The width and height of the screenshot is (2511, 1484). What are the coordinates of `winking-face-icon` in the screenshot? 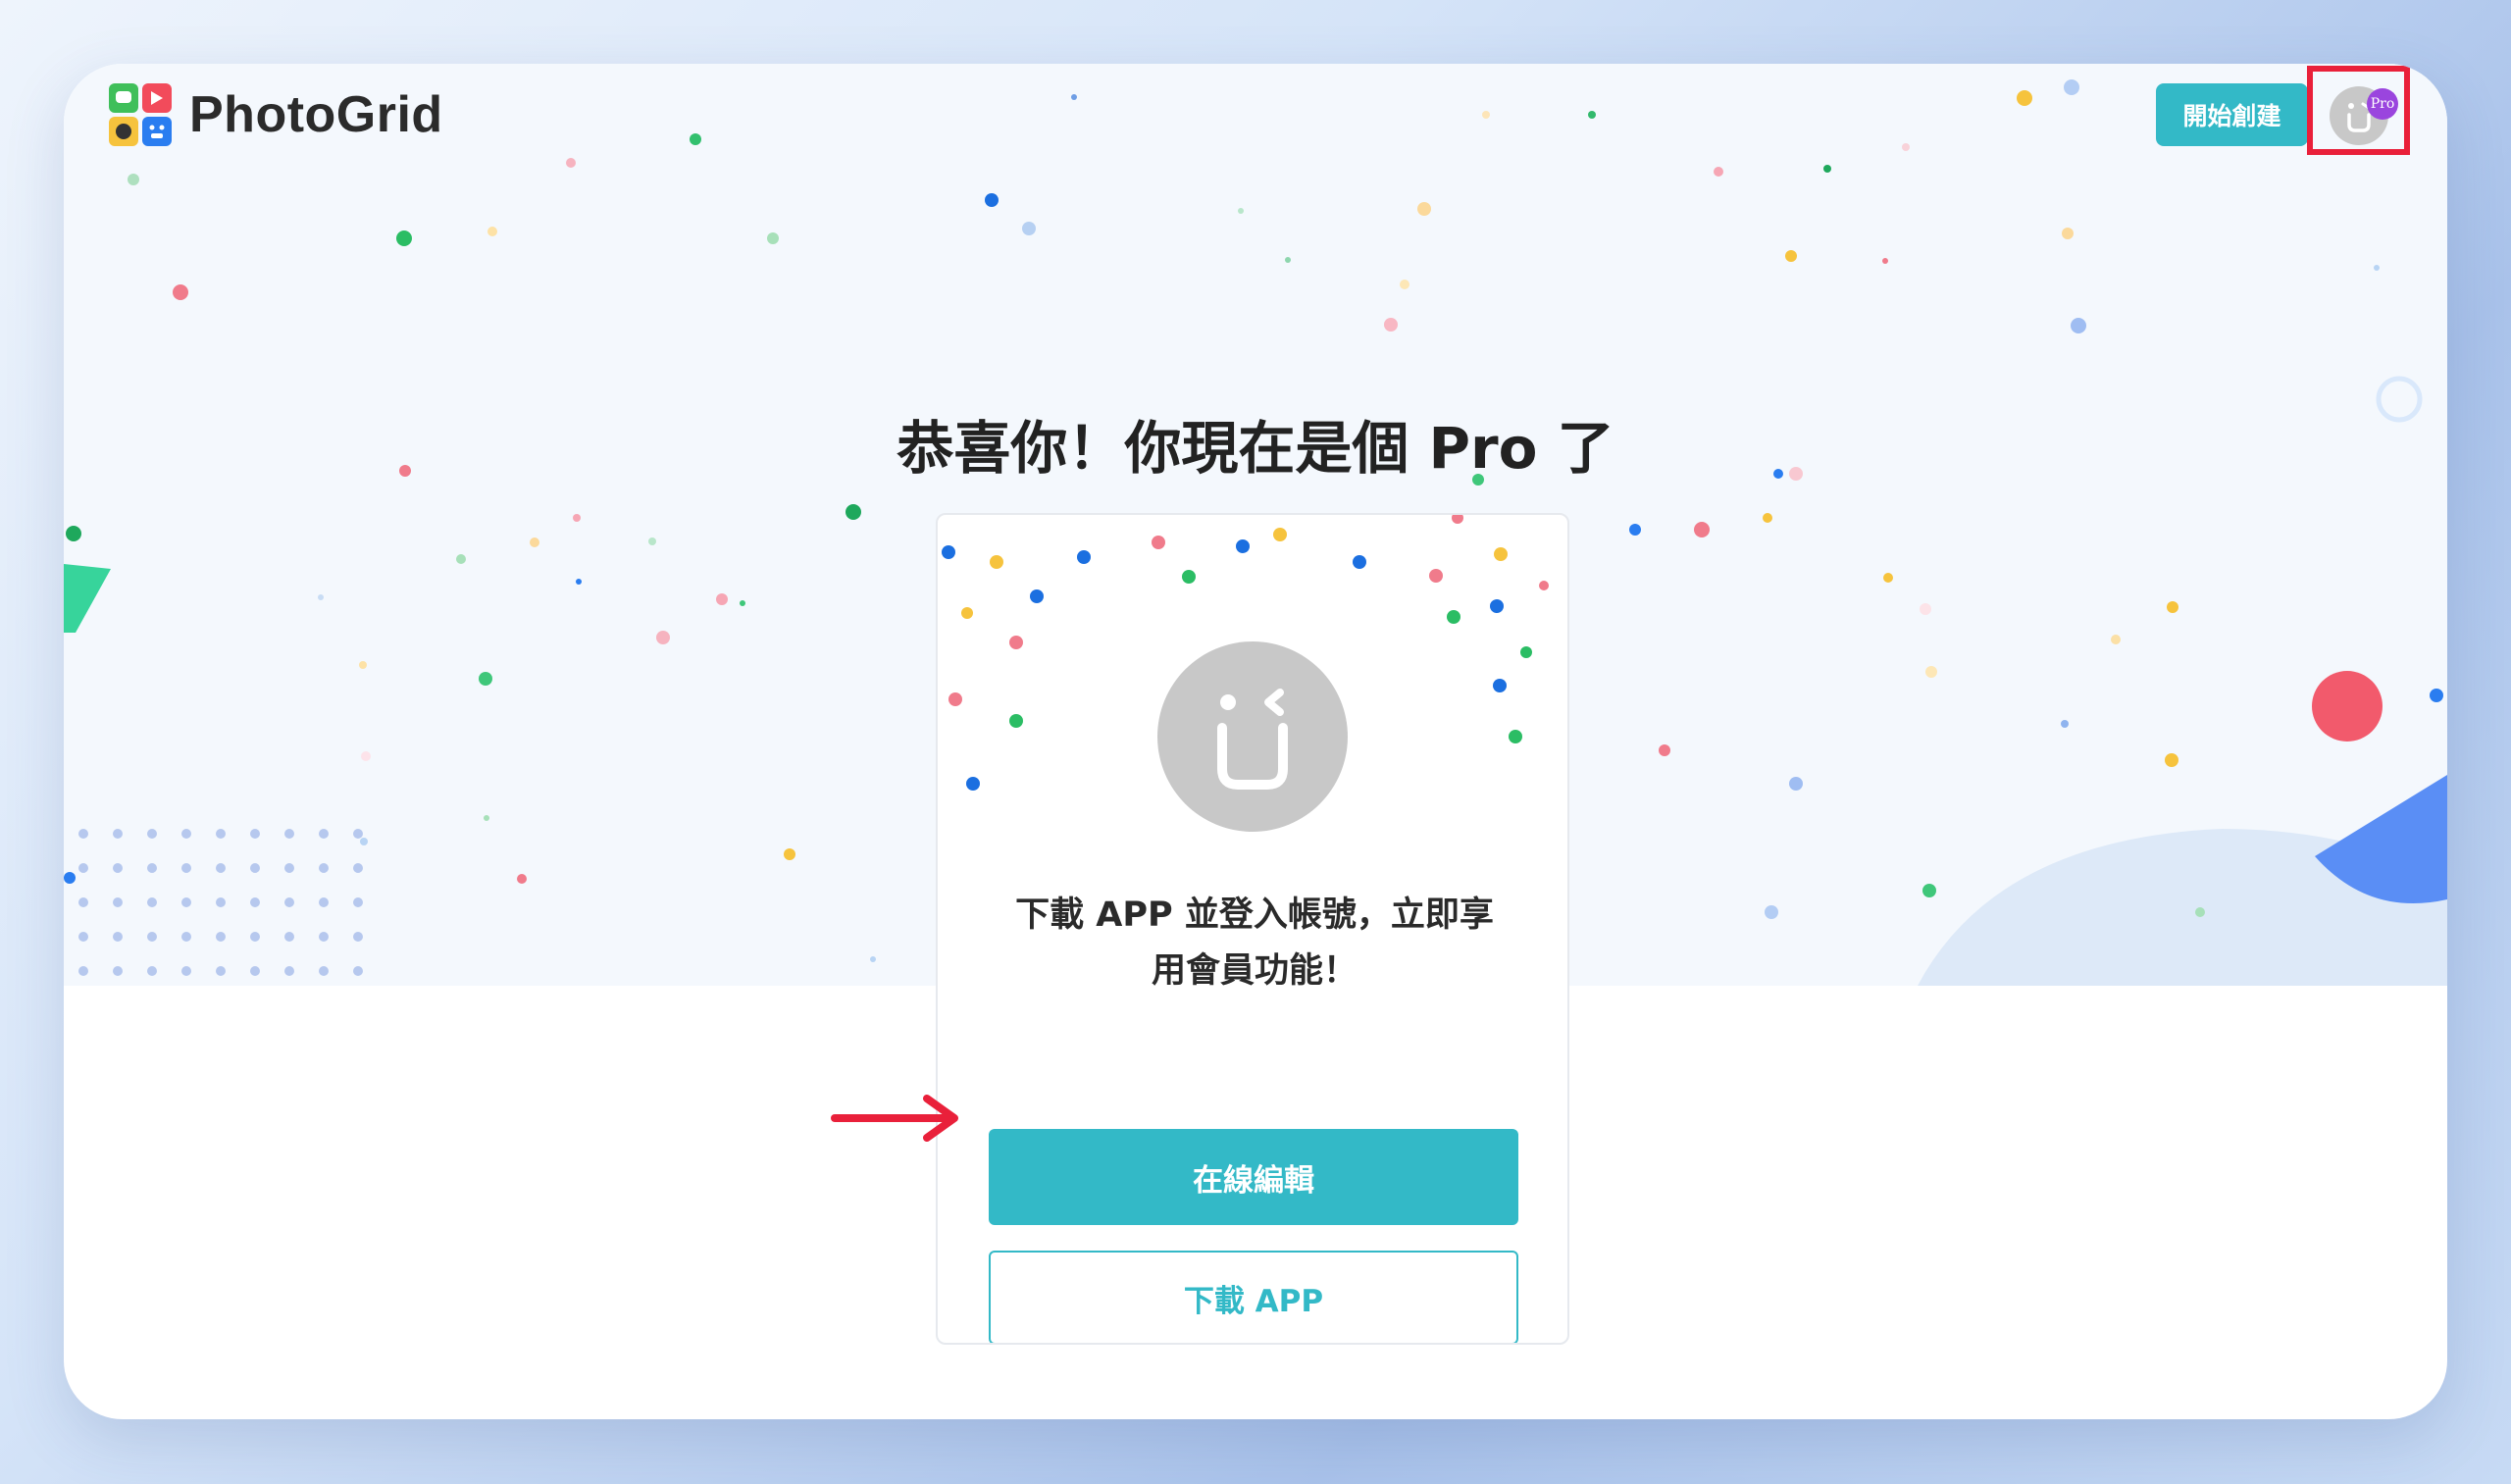 It's located at (1252, 736).